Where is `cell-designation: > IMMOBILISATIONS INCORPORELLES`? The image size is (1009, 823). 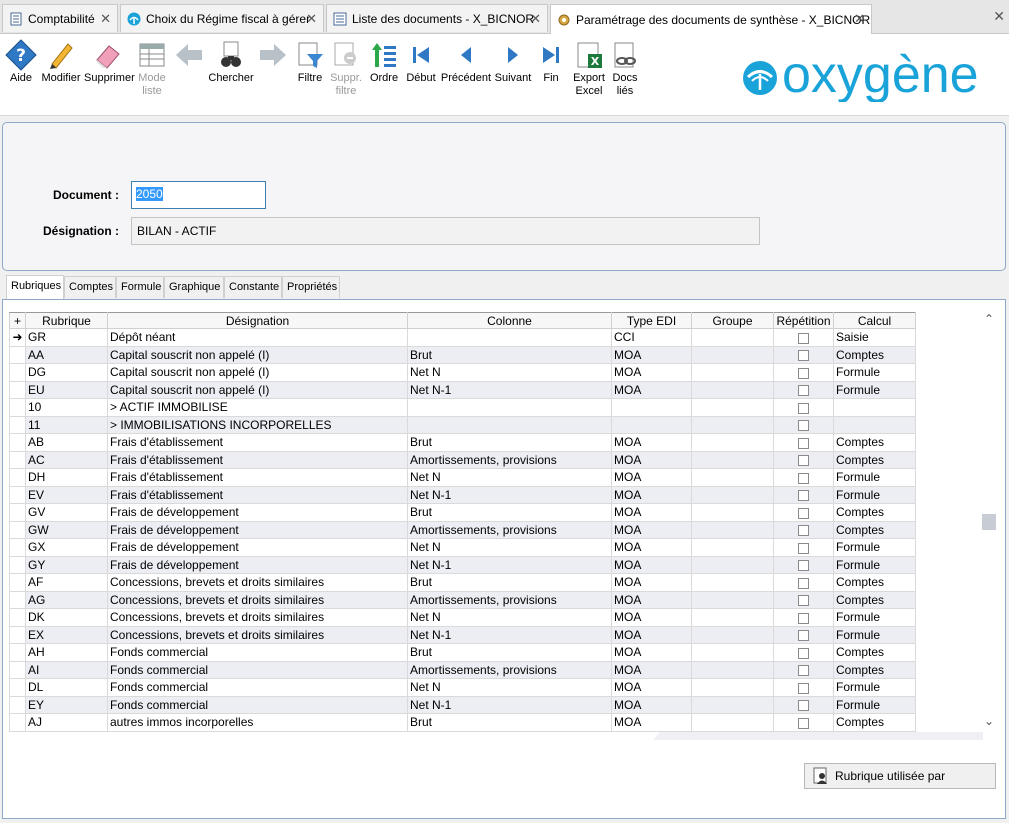 cell-designation: > IMMOBILISATIONS INCORPORELLES is located at coordinates (257, 424).